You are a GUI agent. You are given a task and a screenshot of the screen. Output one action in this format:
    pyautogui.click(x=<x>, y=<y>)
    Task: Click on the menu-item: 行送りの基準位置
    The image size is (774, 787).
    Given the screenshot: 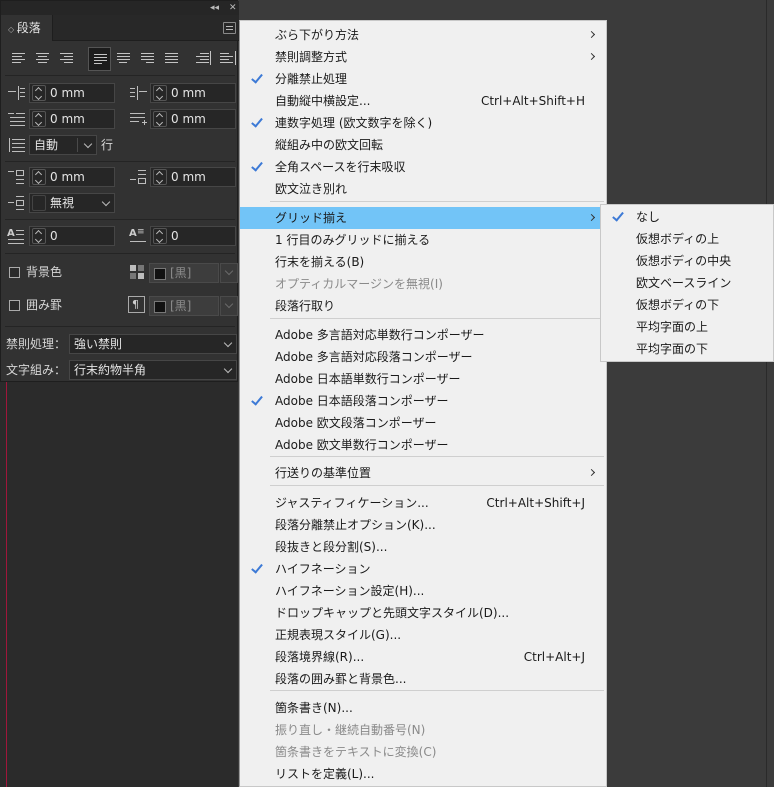 What is the action you would take?
    pyautogui.click(x=423, y=473)
    